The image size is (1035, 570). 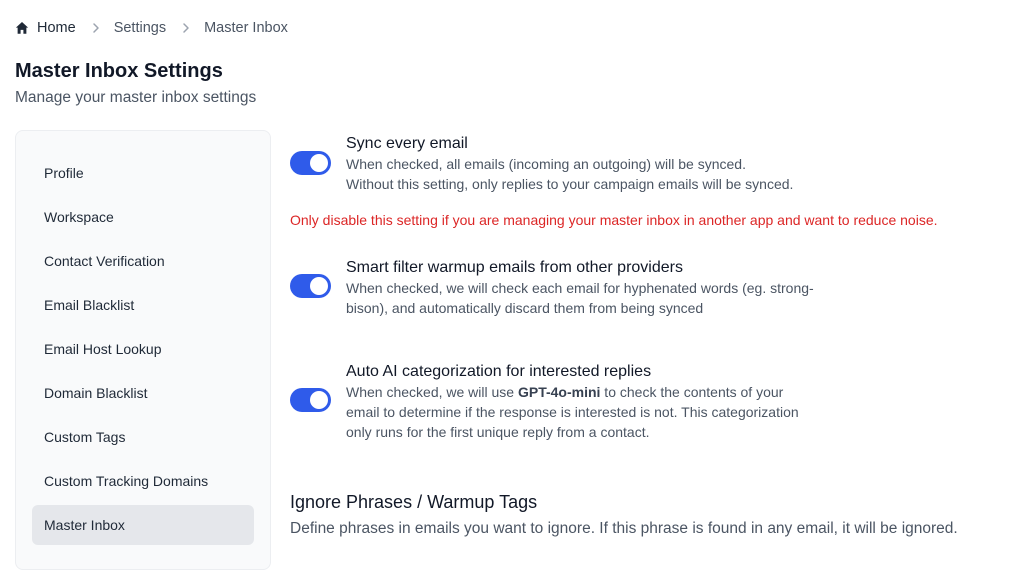 What do you see at coordinates (143, 437) in the screenshot?
I see `sidebar-item-custom-tags: Custom Tags` at bounding box center [143, 437].